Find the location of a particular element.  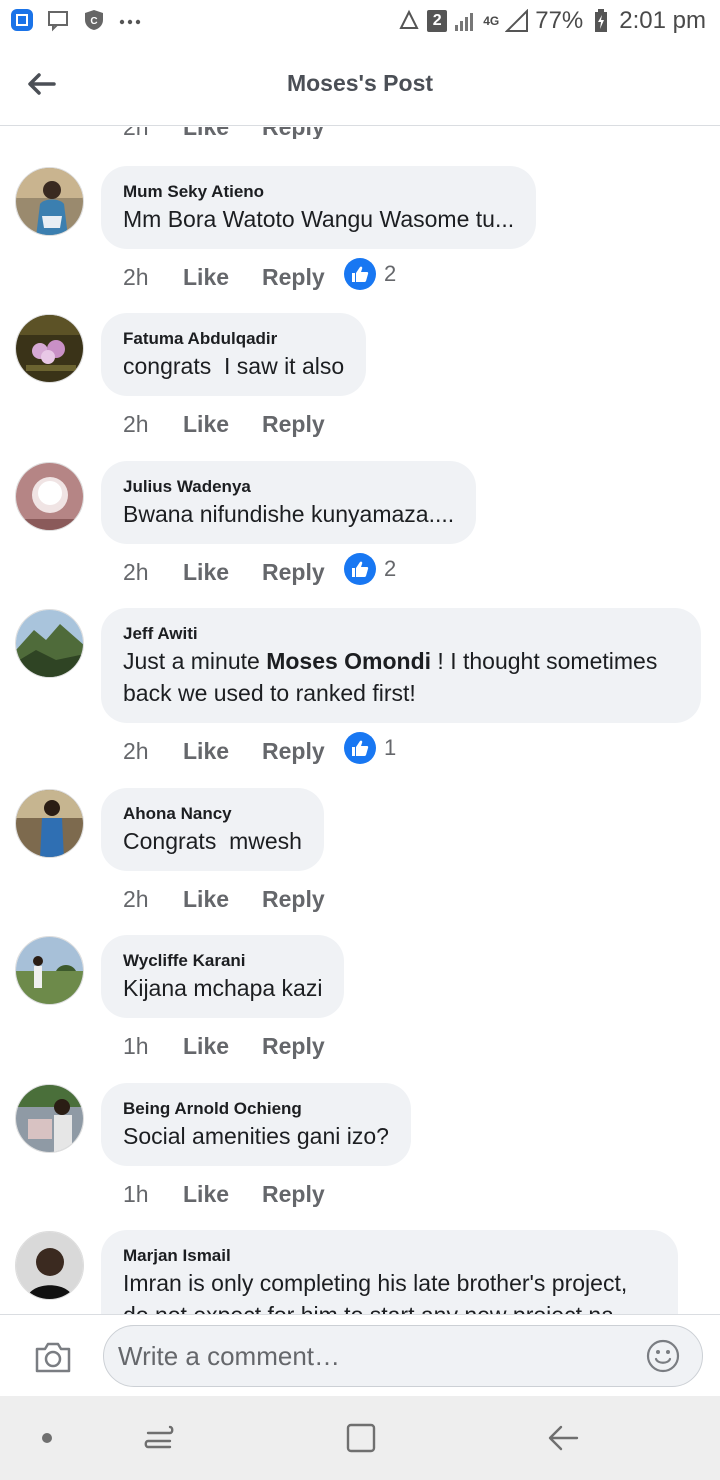

status-bar-notifications: C is located at coordinates (76, 20).